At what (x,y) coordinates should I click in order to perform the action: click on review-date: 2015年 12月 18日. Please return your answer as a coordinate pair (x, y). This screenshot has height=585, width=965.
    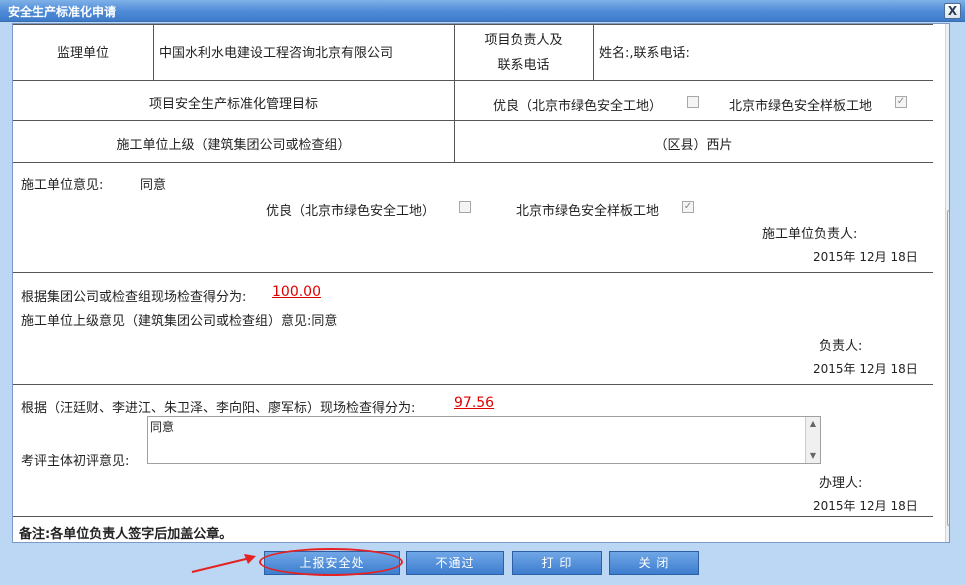
    Looking at the image, I should click on (865, 506).